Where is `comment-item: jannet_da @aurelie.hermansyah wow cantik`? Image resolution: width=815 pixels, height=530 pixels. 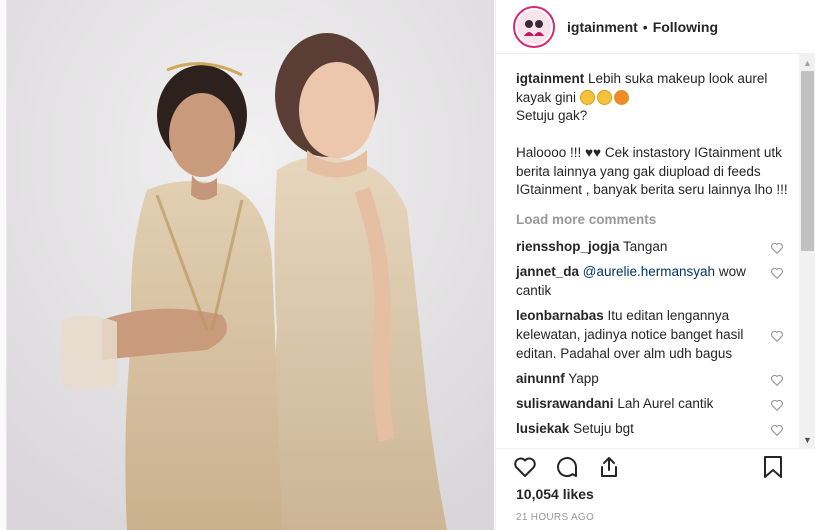 comment-item: jannet_da @aurelie.hermansyah wow cantik is located at coordinates (655, 281).